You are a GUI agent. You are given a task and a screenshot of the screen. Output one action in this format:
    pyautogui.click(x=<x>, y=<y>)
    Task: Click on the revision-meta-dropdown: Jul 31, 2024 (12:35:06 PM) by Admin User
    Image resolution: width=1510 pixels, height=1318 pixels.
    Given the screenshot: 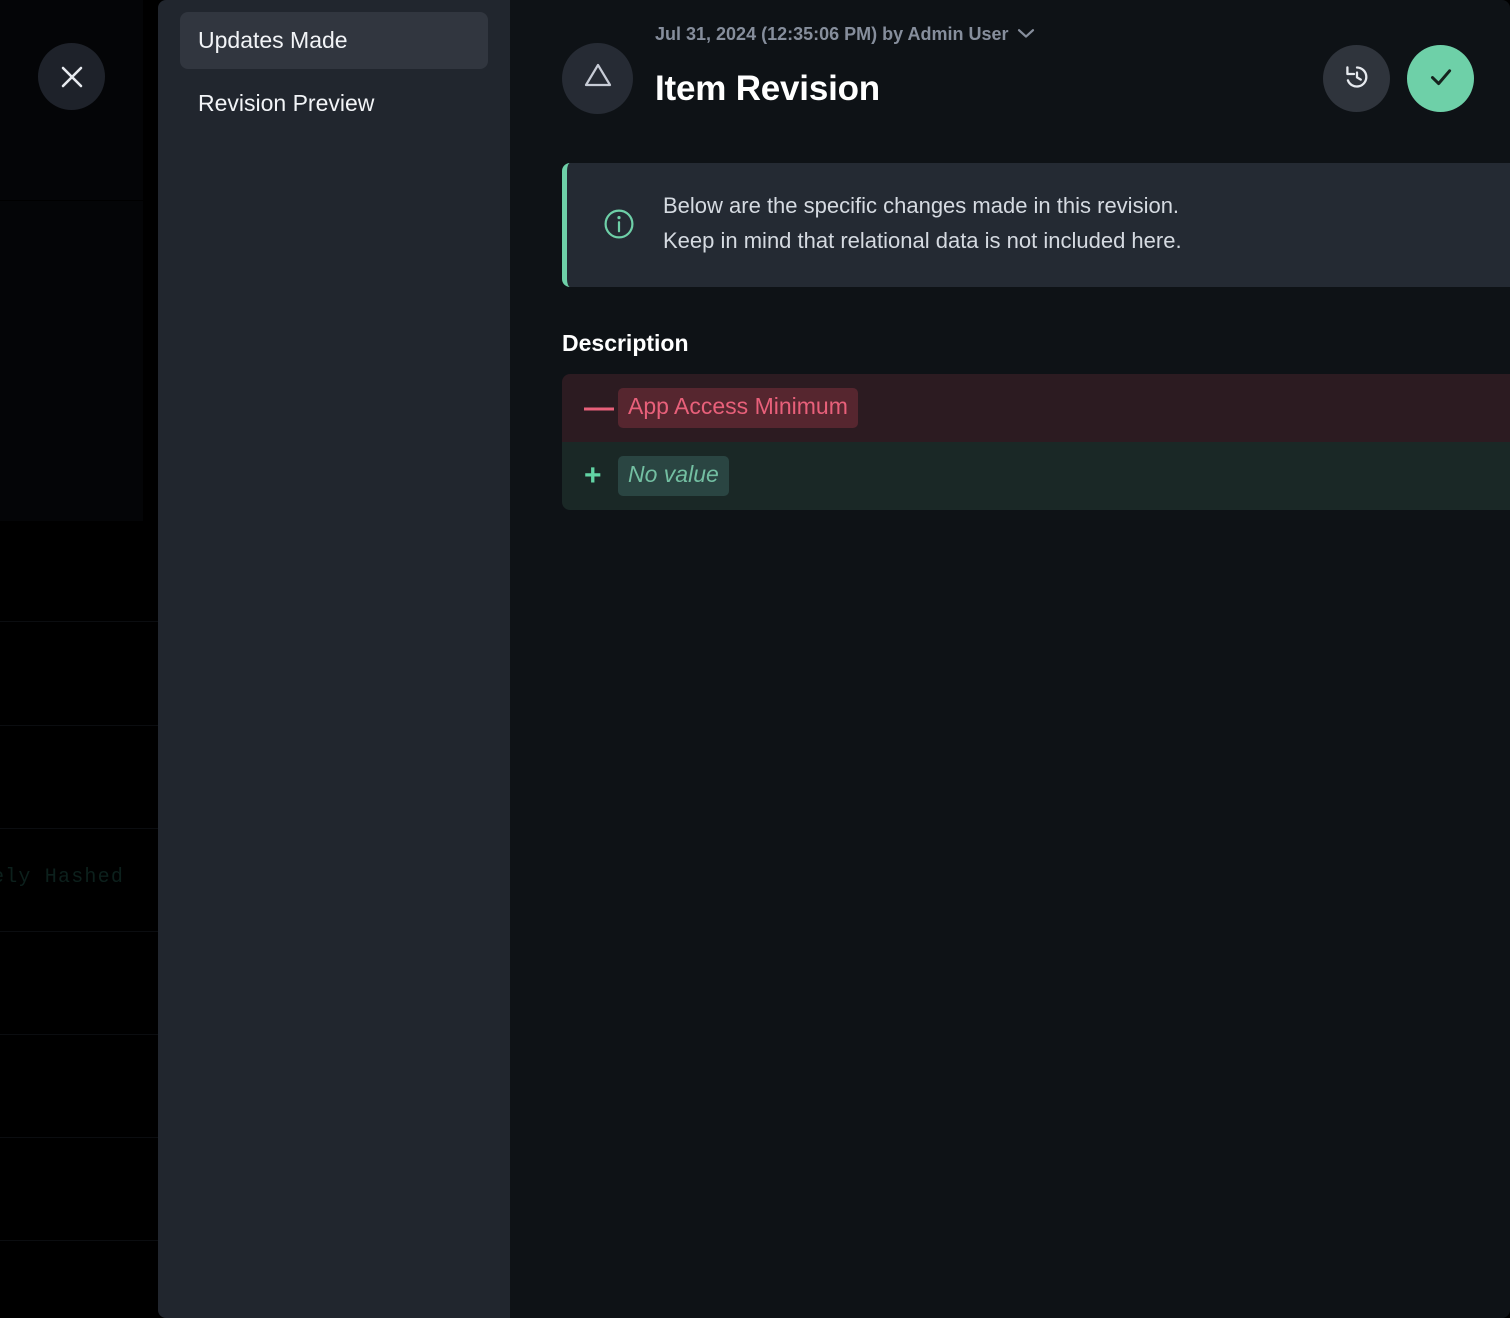 What is the action you would take?
    pyautogui.click(x=845, y=34)
    